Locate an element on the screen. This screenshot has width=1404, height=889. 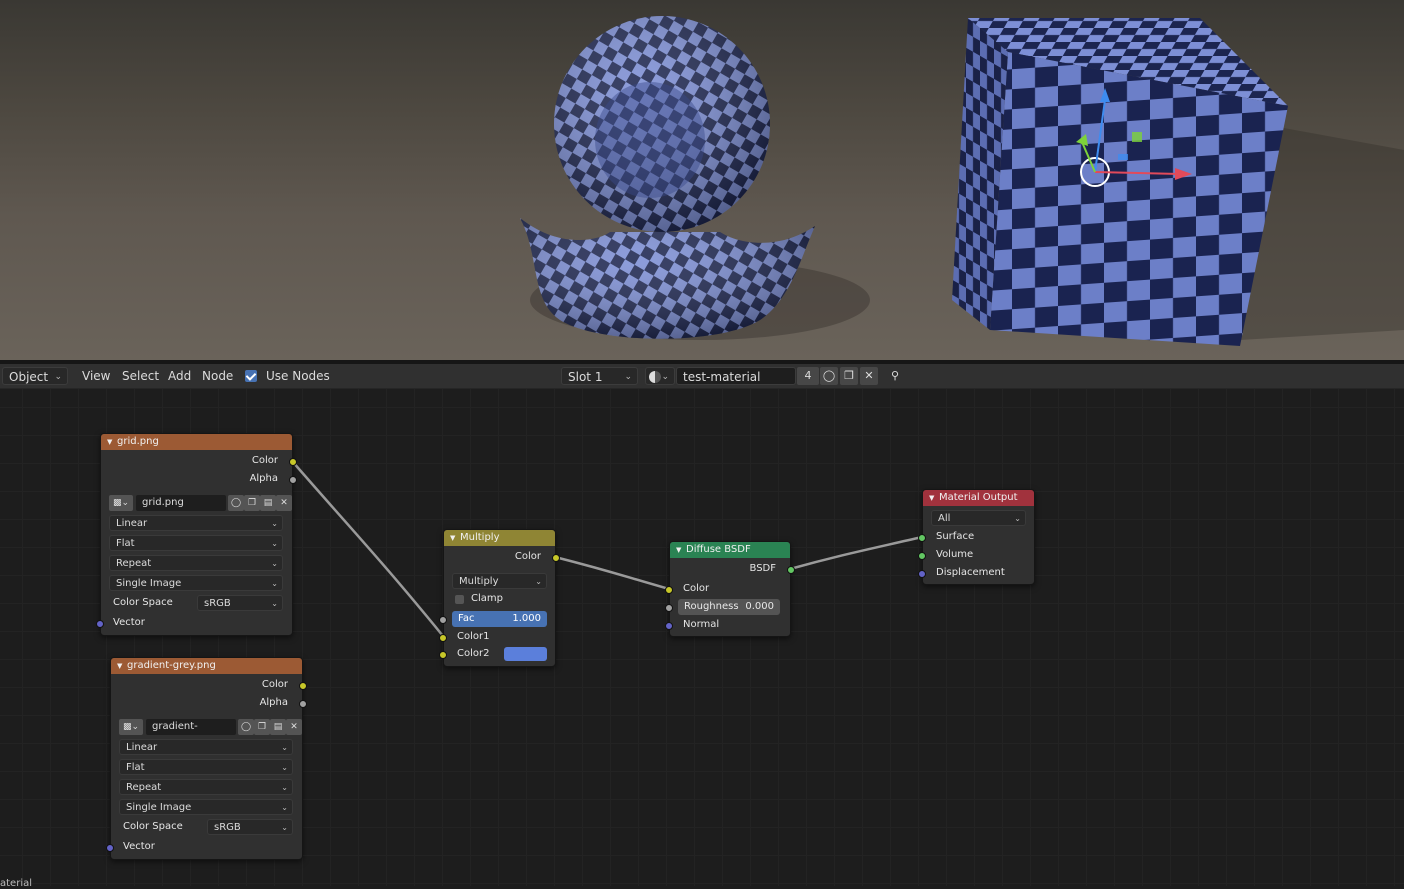
node-header: ▼ grid.png is located at coordinates (196, 442).